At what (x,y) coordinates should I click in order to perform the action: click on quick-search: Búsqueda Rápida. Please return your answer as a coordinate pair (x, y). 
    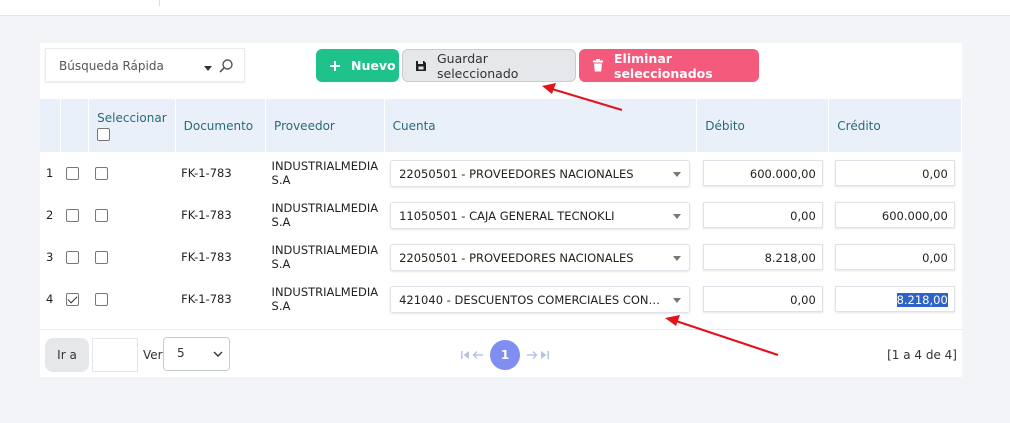
    Looking at the image, I should click on (145, 65).